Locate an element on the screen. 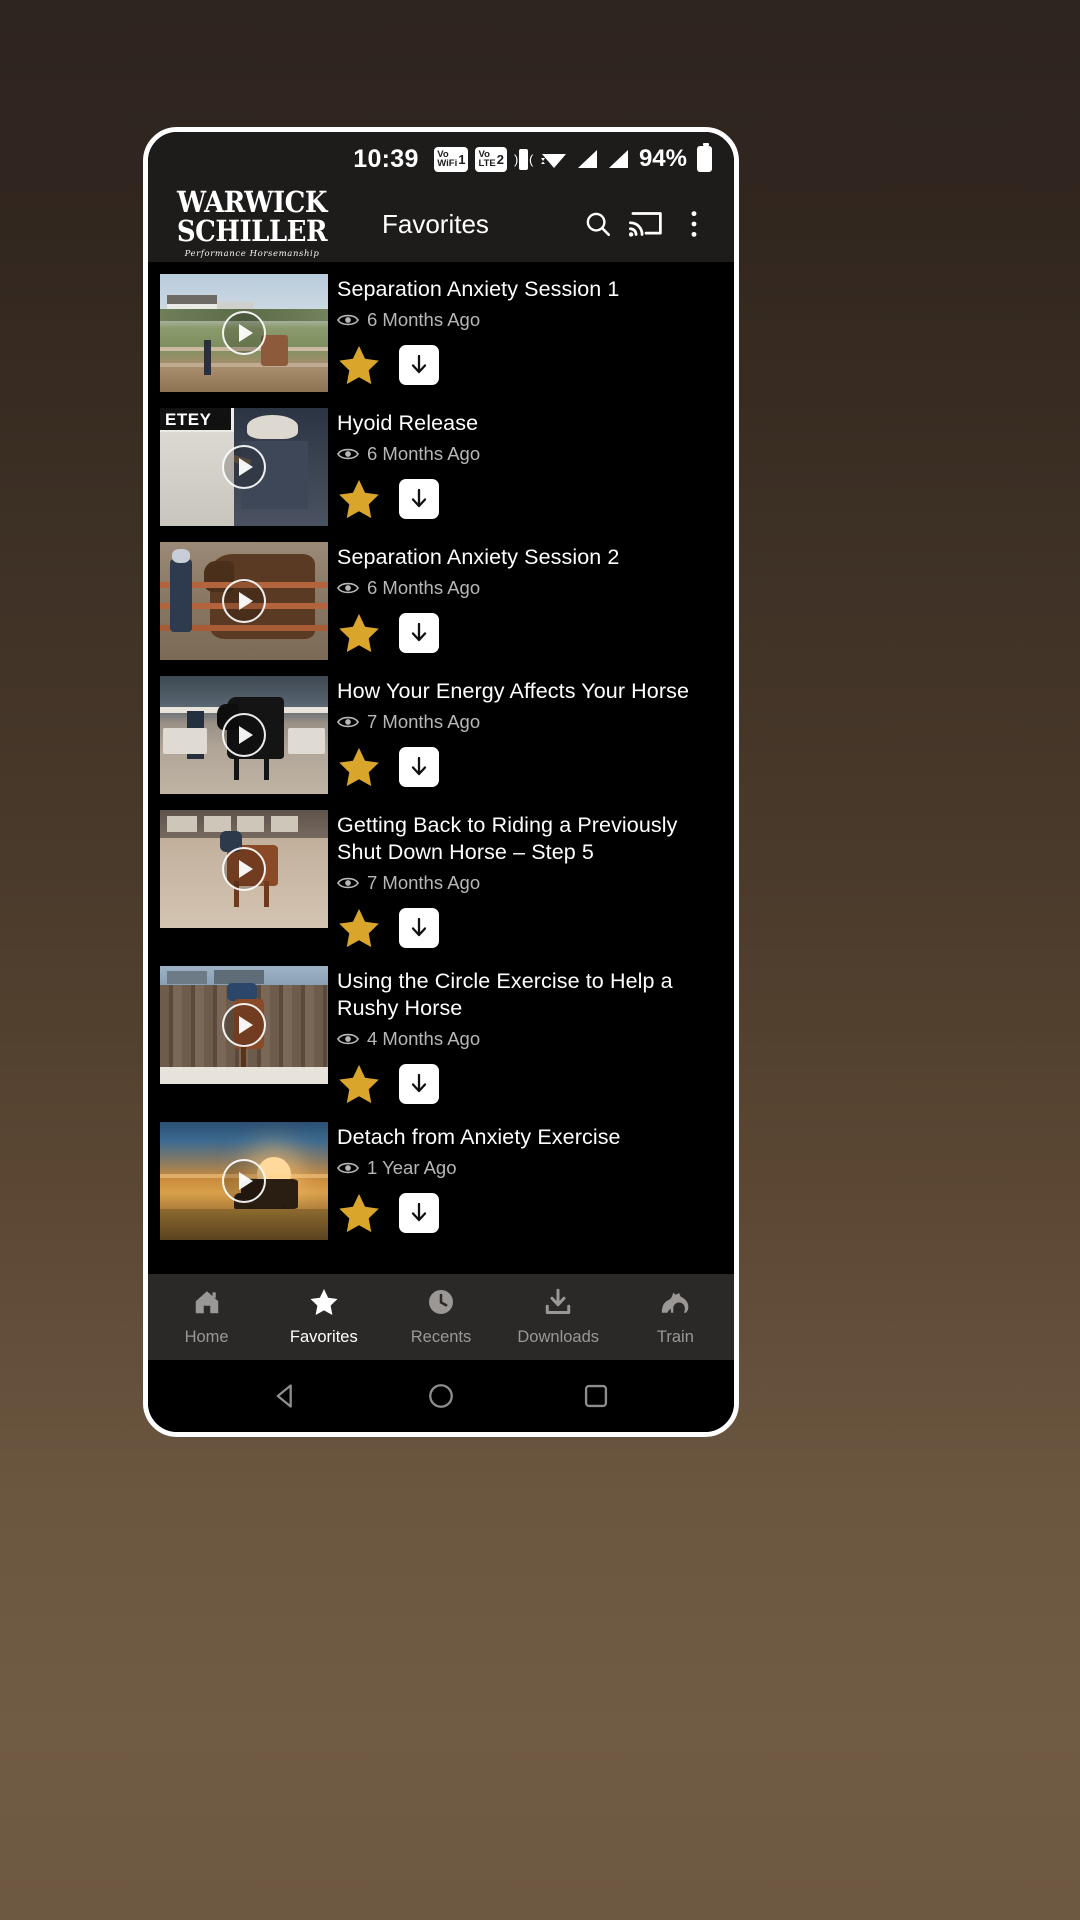  video-row: Detach from Anxiety Exercise 1 Year Ago is located at coordinates (441, 1181).